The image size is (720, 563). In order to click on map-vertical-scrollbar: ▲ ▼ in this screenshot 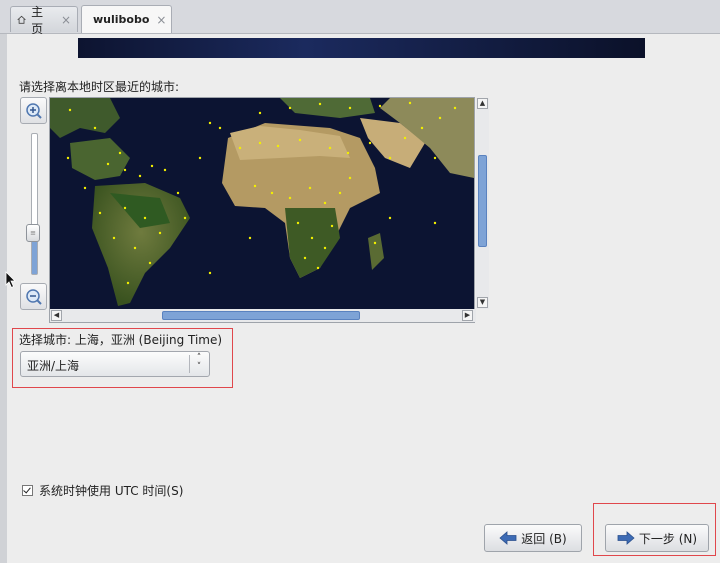, I will do `click(482, 203)`.